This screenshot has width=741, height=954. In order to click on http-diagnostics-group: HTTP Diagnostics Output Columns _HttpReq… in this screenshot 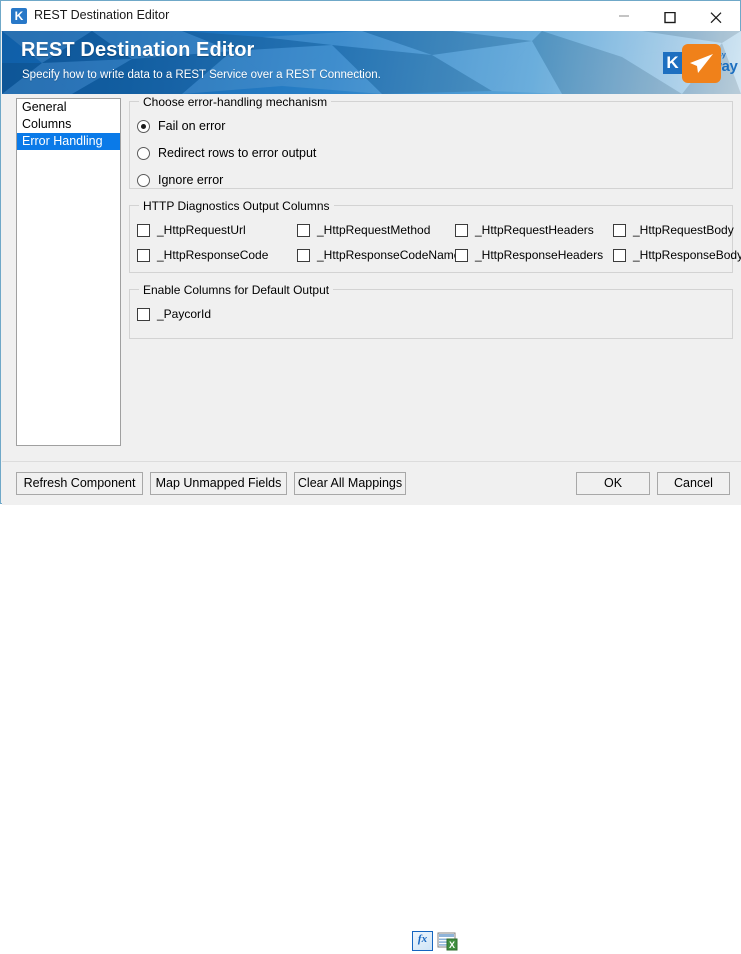, I will do `click(435, 236)`.